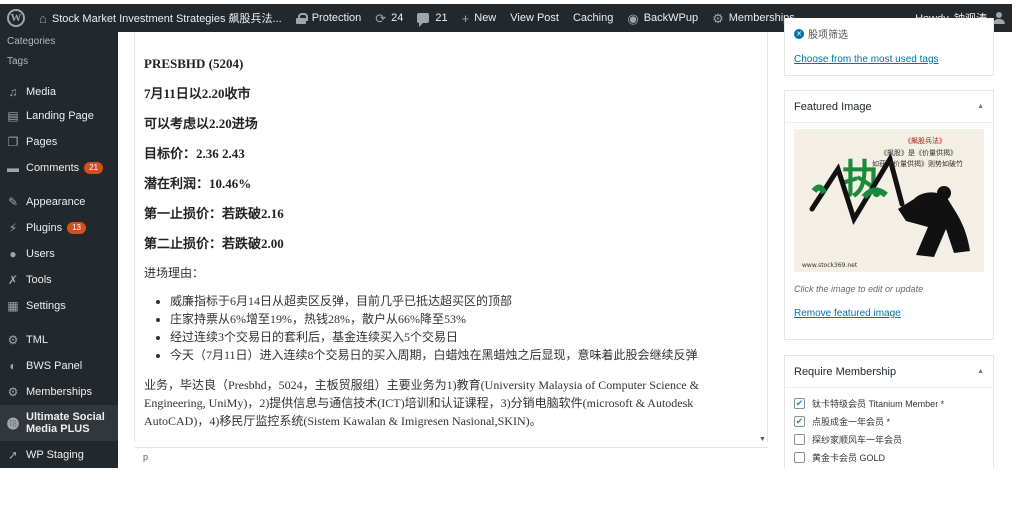  What do you see at coordinates (194, 153) in the screenshot?
I see `target-price-line: 目标价：2.36 2.43` at bounding box center [194, 153].